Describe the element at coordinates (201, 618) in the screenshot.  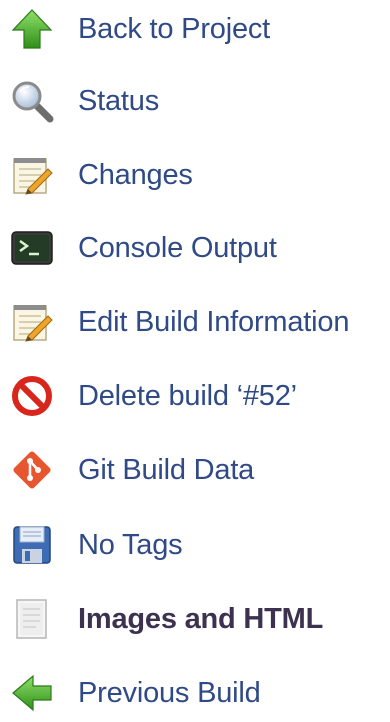
I see `task-label: Images and HTML` at that location.